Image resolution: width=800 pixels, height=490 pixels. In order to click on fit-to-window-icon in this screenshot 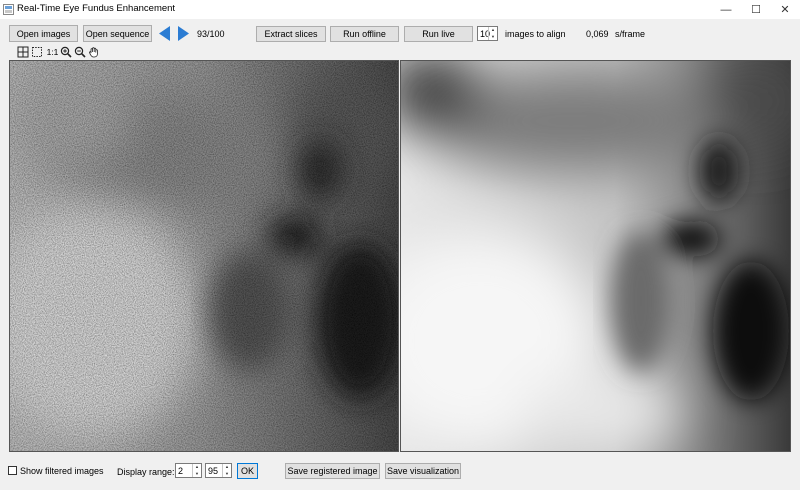, I will do `click(23, 52)`.